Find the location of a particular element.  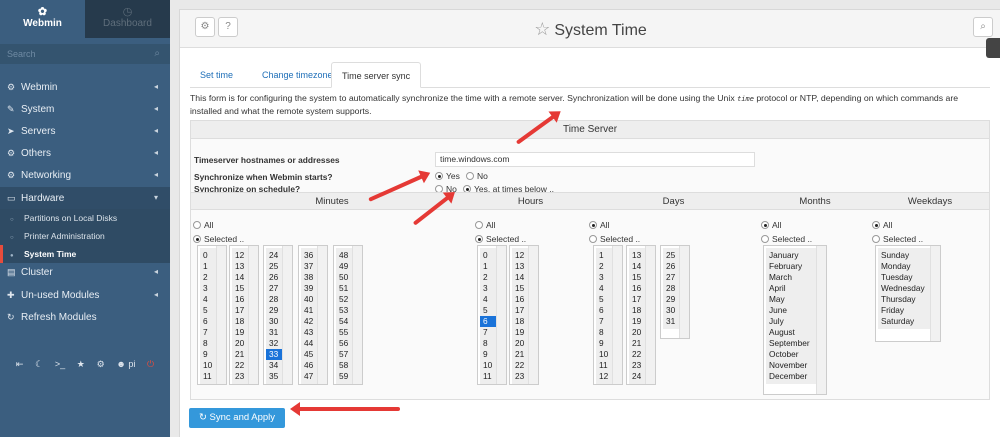

days-list: 25 26 27 28 29 30 31 is located at coordinates (675, 292).